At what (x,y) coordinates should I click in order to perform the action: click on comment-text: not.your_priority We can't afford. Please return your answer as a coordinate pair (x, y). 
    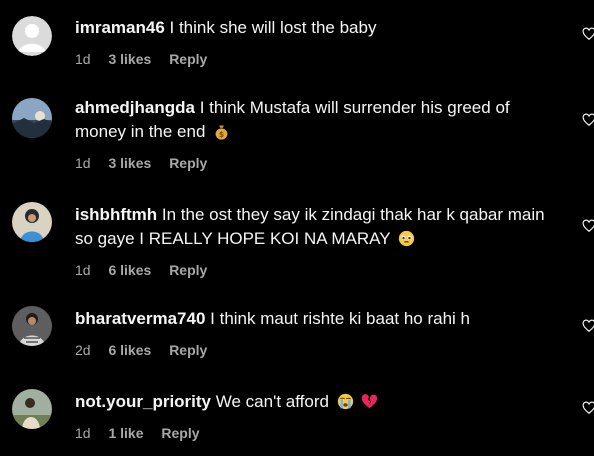
    Looking at the image, I should click on (315, 402).